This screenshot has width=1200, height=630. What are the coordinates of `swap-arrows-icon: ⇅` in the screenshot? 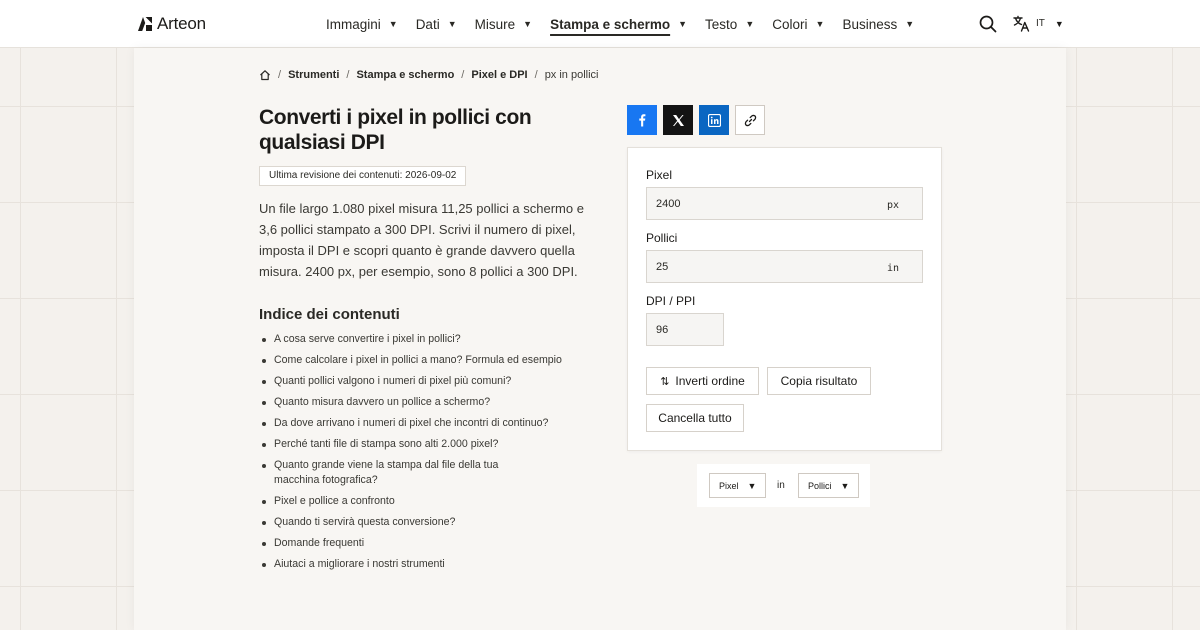 It's located at (665, 381).